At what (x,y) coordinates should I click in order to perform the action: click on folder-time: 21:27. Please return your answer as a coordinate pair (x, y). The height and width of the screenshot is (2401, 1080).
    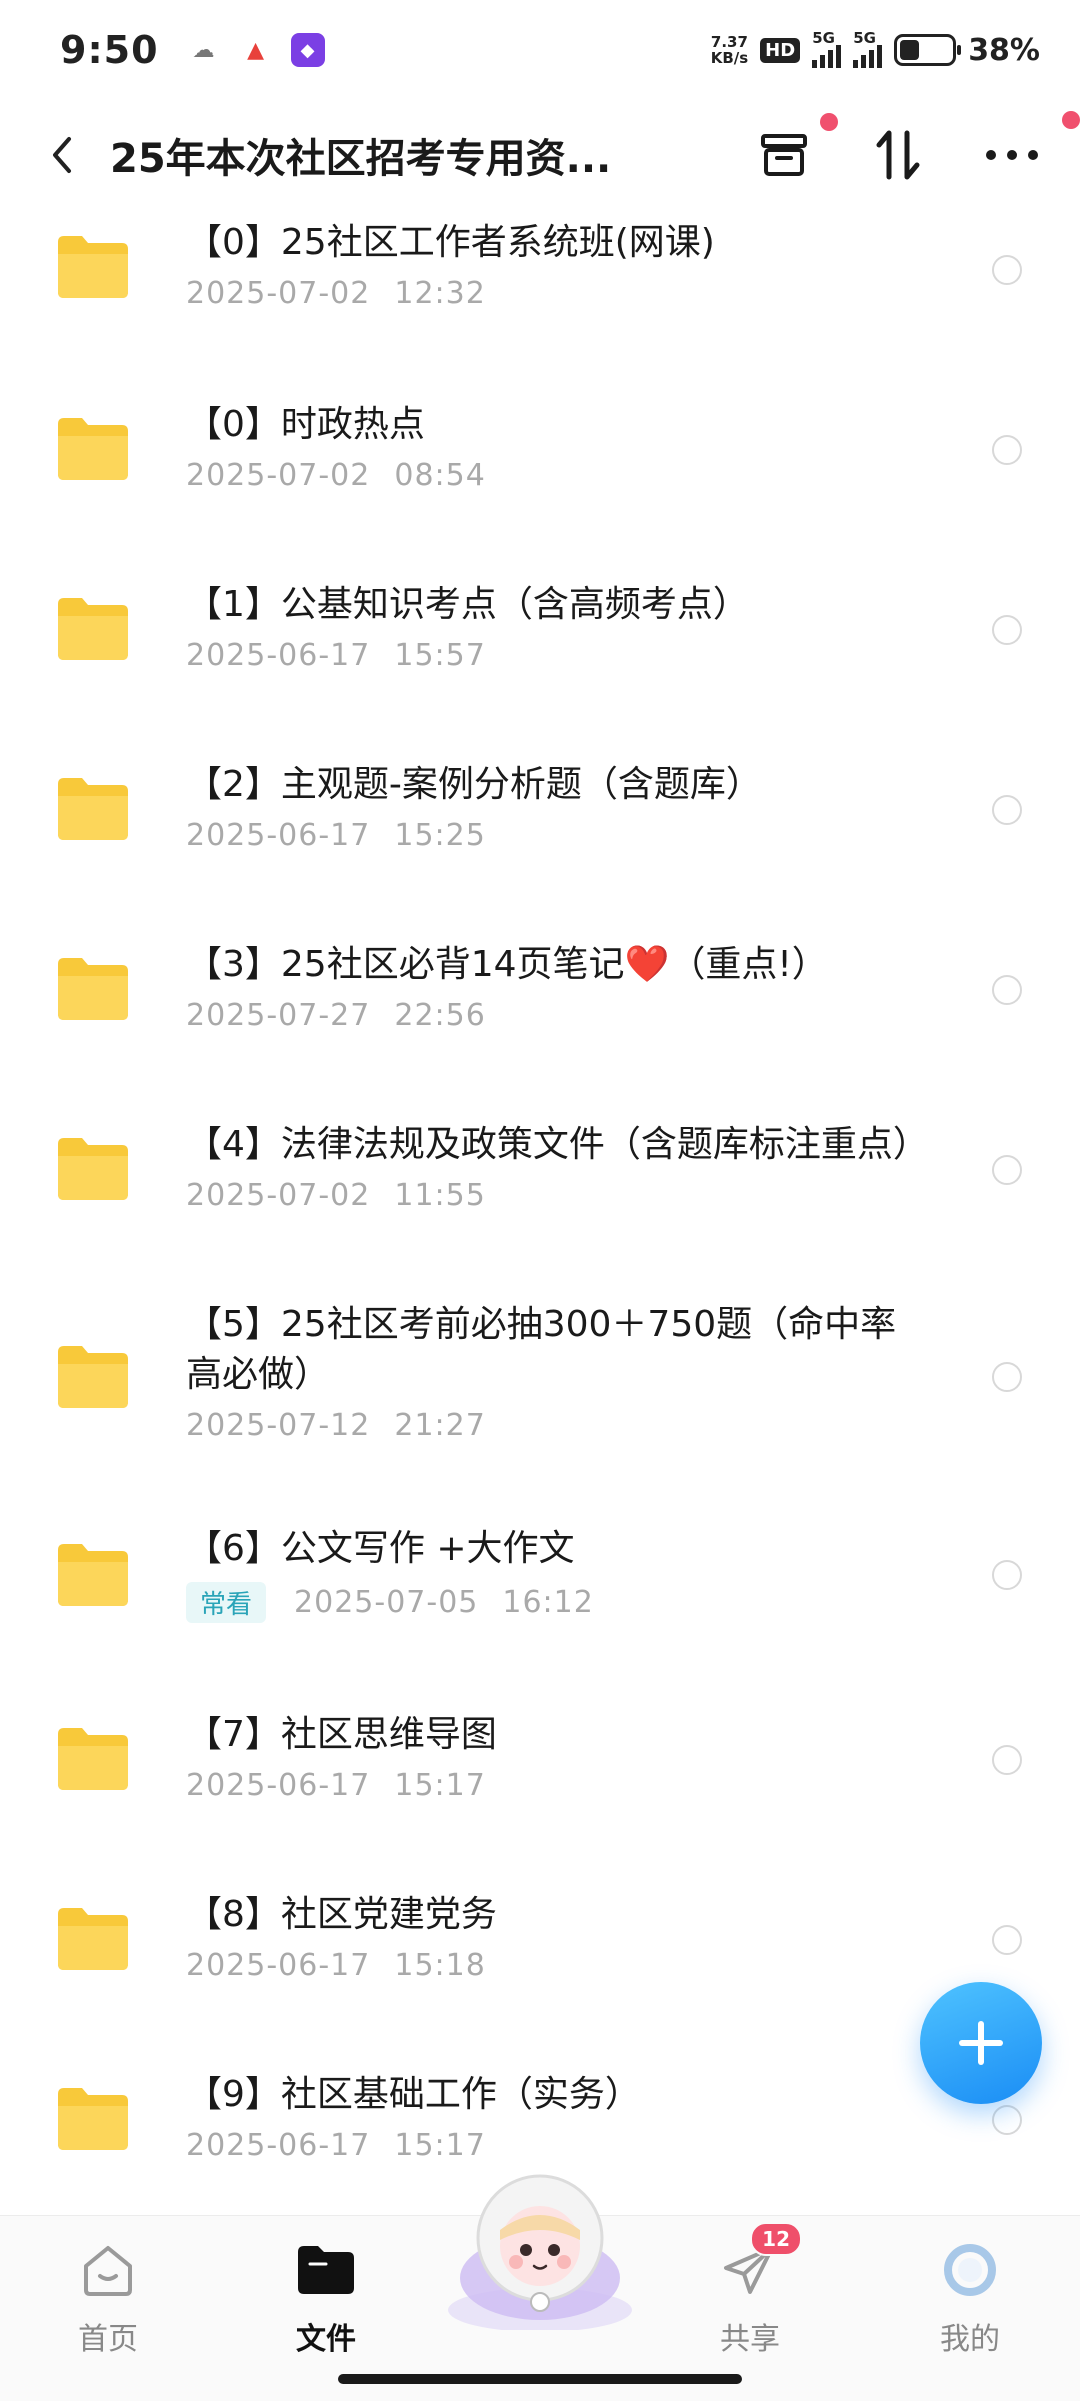
    Looking at the image, I should click on (440, 1425).